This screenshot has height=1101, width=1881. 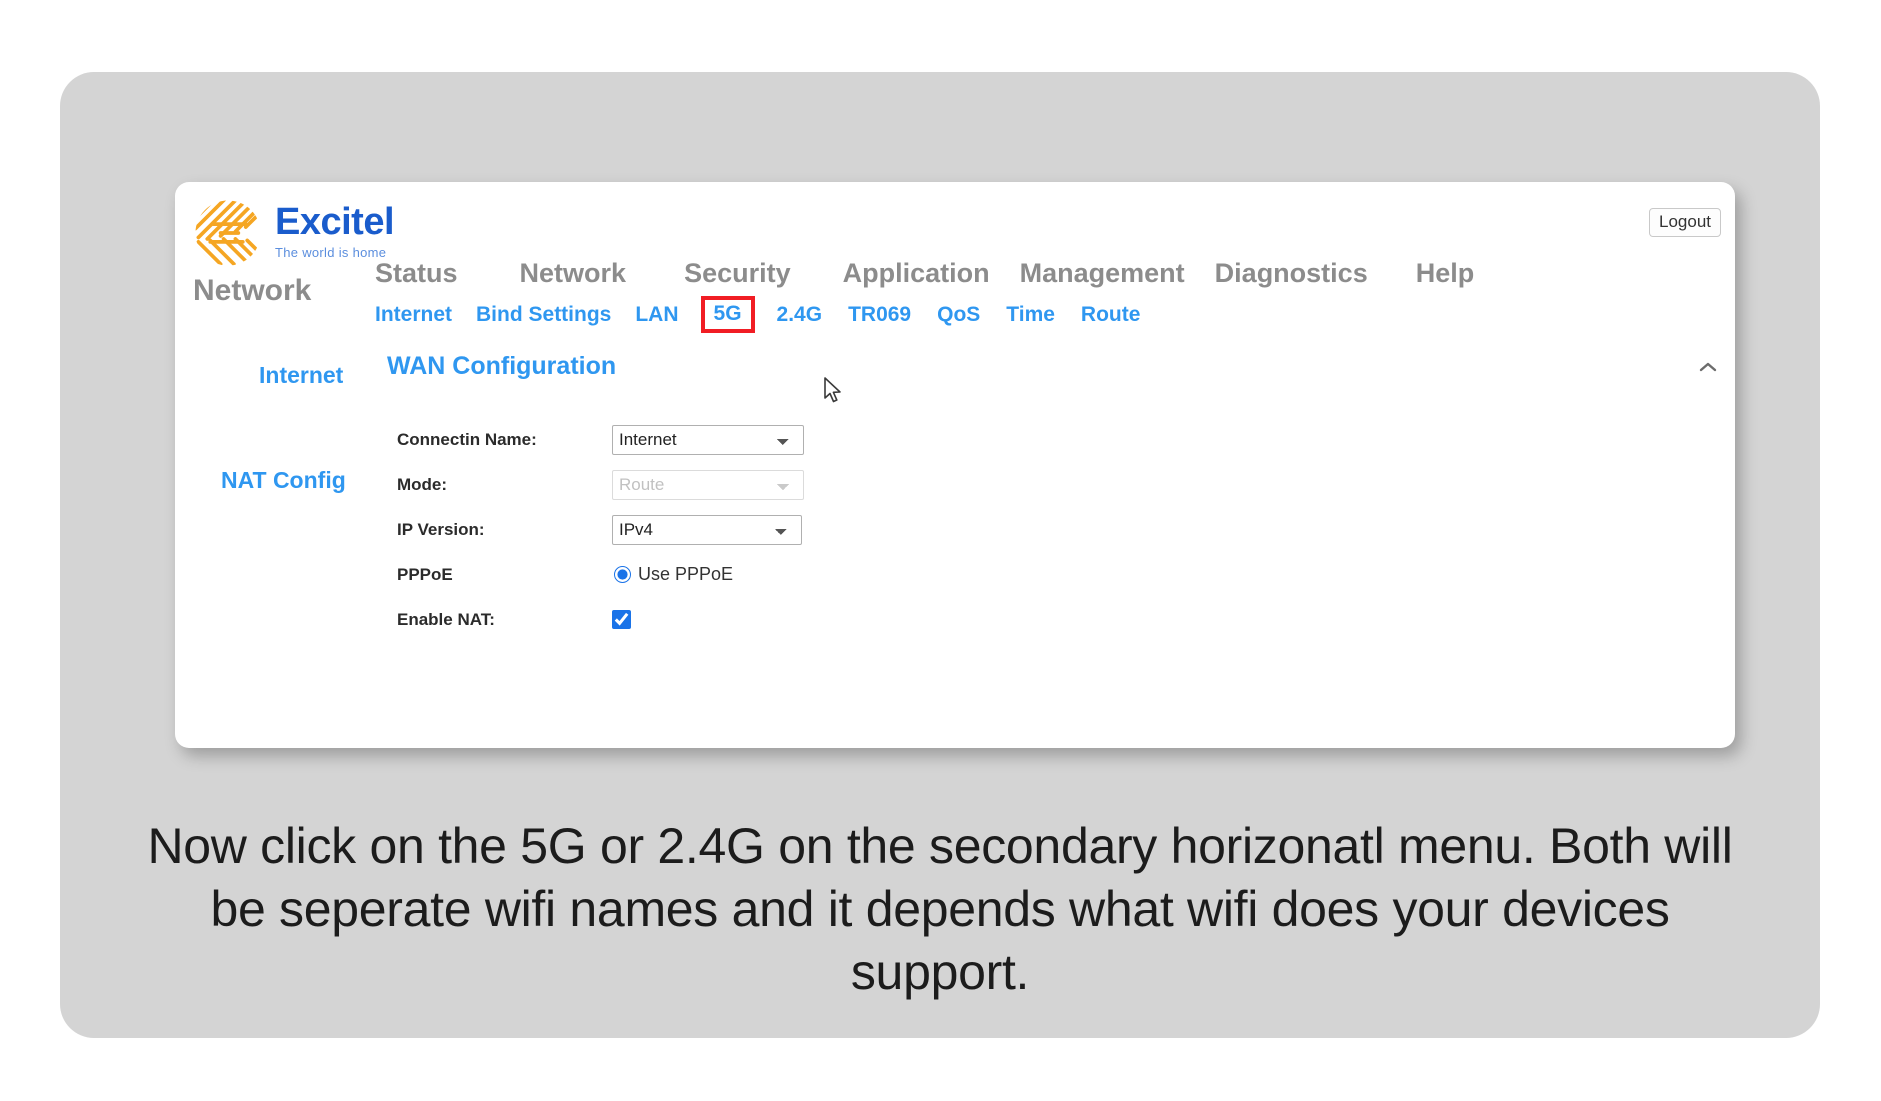 What do you see at coordinates (441, 529) in the screenshot?
I see `label-ip-version: IP Version:` at bounding box center [441, 529].